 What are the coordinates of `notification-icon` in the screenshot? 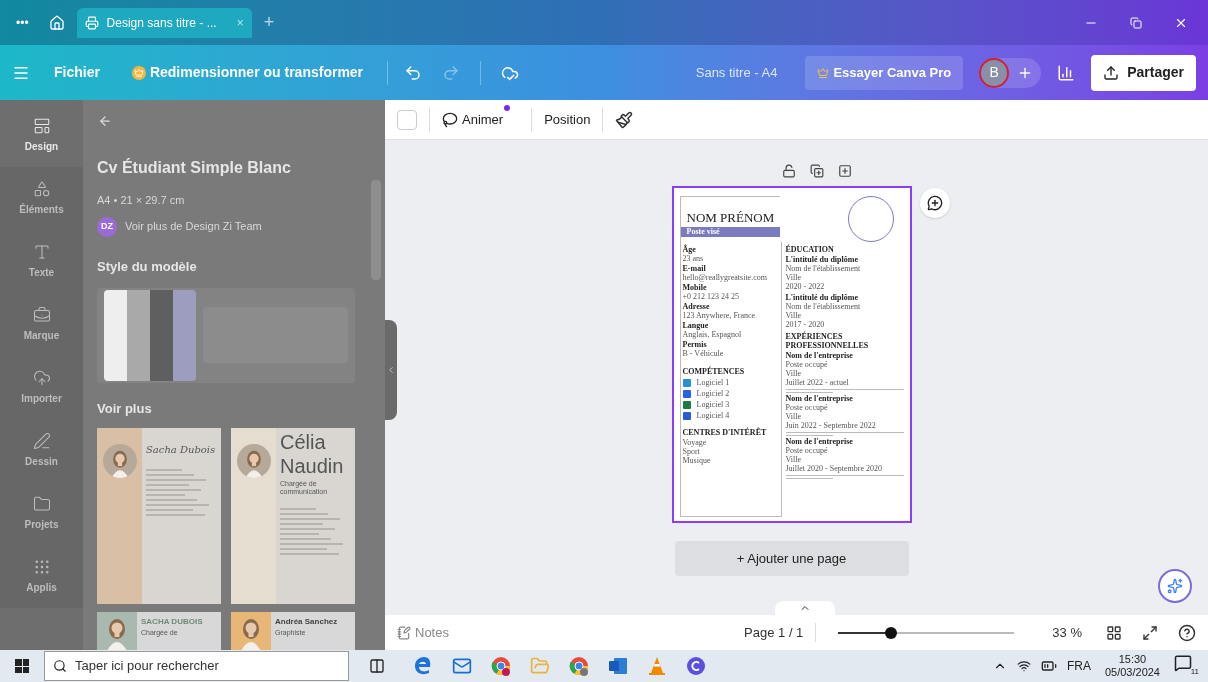 It's located at (1183, 663).